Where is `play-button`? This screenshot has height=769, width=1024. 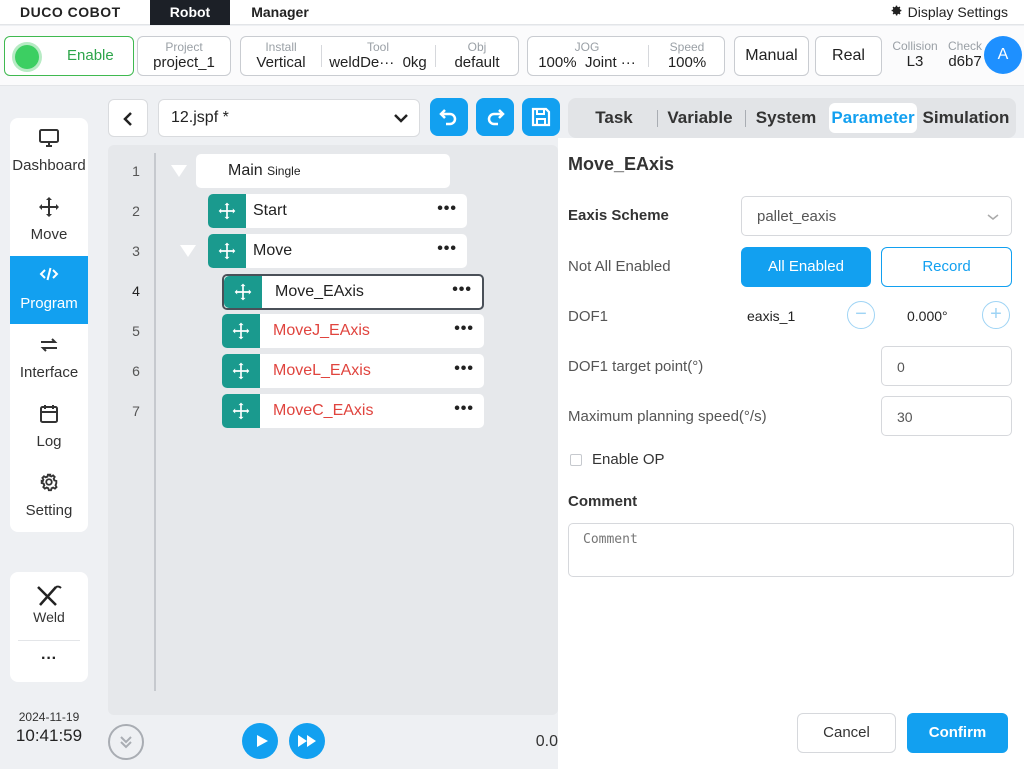
play-button is located at coordinates (260, 741).